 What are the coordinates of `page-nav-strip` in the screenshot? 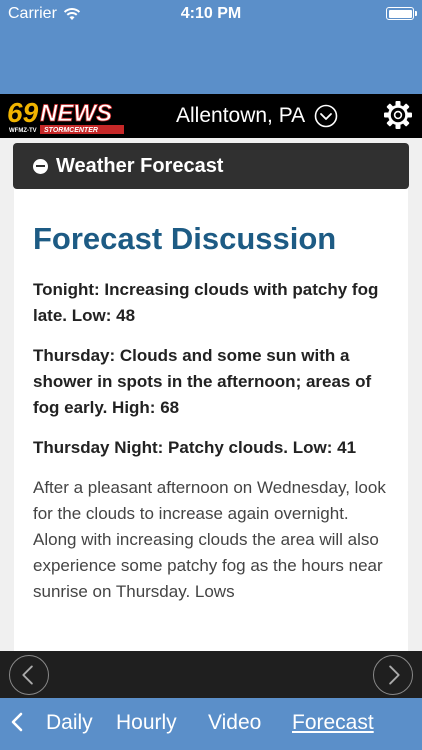 It's located at (211, 674).